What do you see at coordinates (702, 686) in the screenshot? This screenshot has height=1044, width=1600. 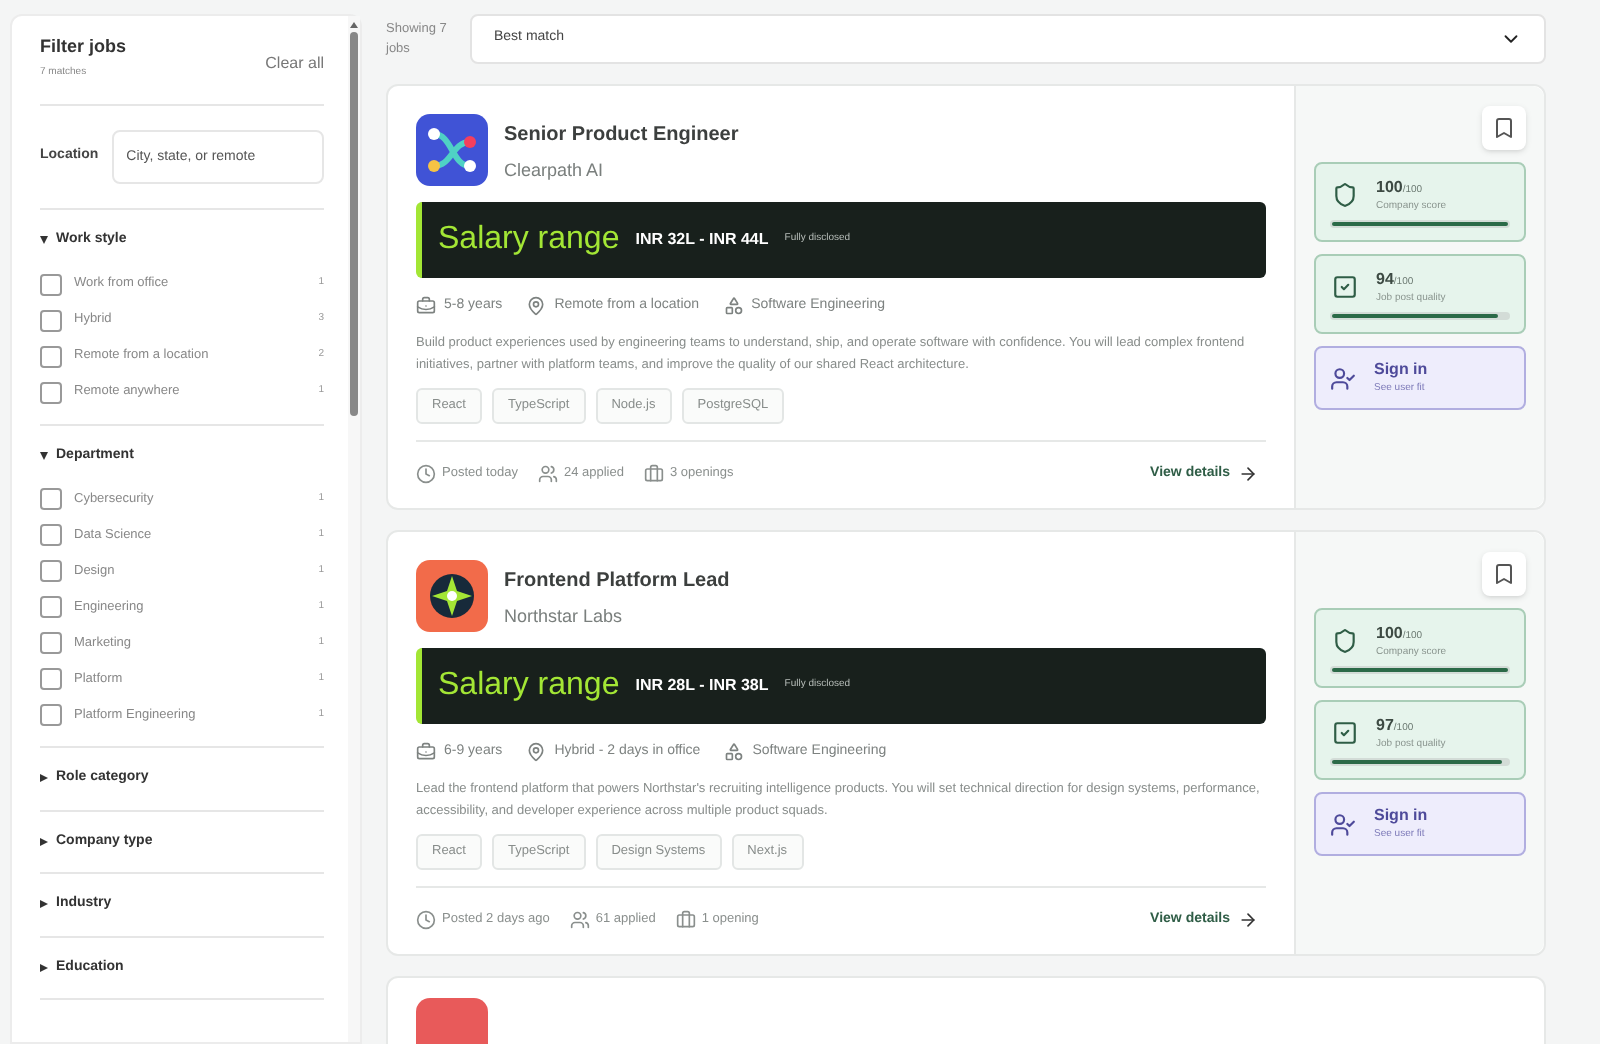 I see `salary-range: INR 28L - INR 38L` at bounding box center [702, 686].